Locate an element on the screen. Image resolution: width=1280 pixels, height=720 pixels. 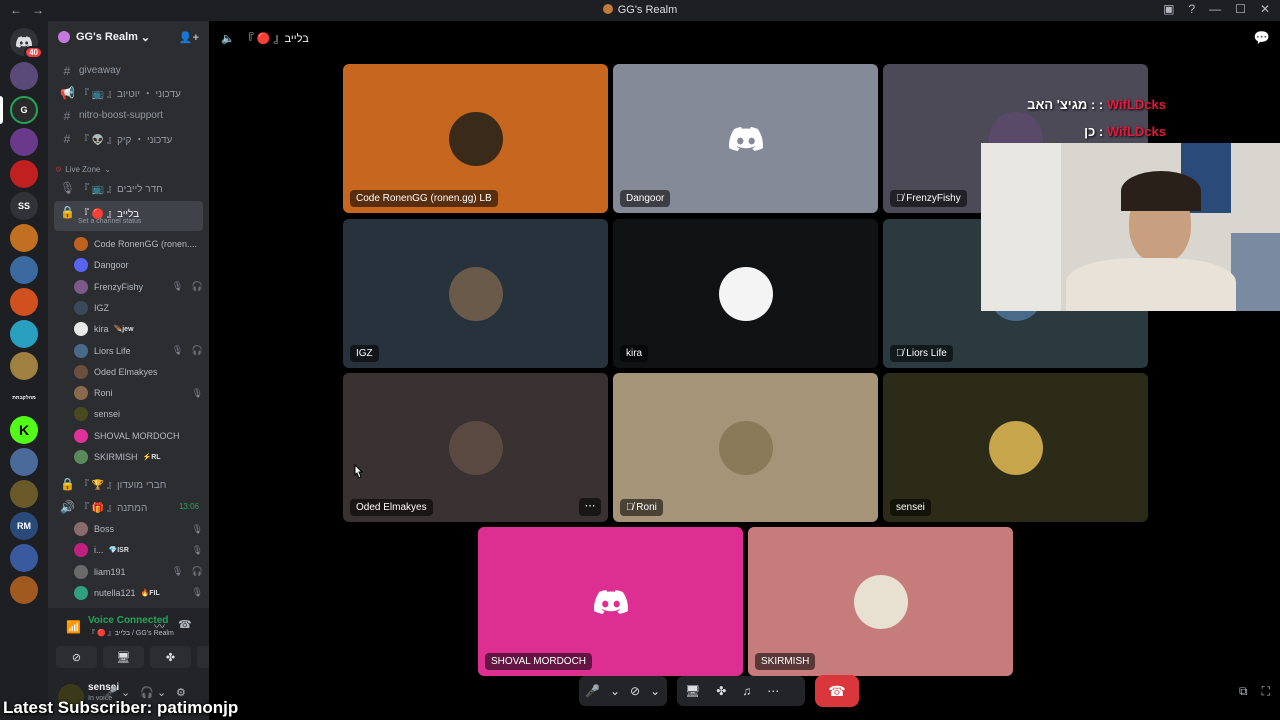
channel-live-waiting-room: 🎙 『 📺 』חדר לייבים is located at coordinates (128, 187).